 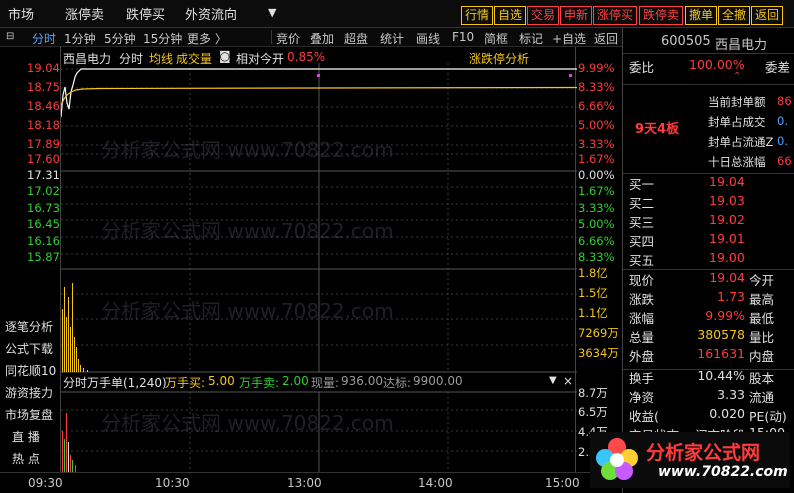 What do you see at coordinates (644, 416) in the screenshot?
I see `stat-label: 收益(` at bounding box center [644, 416].